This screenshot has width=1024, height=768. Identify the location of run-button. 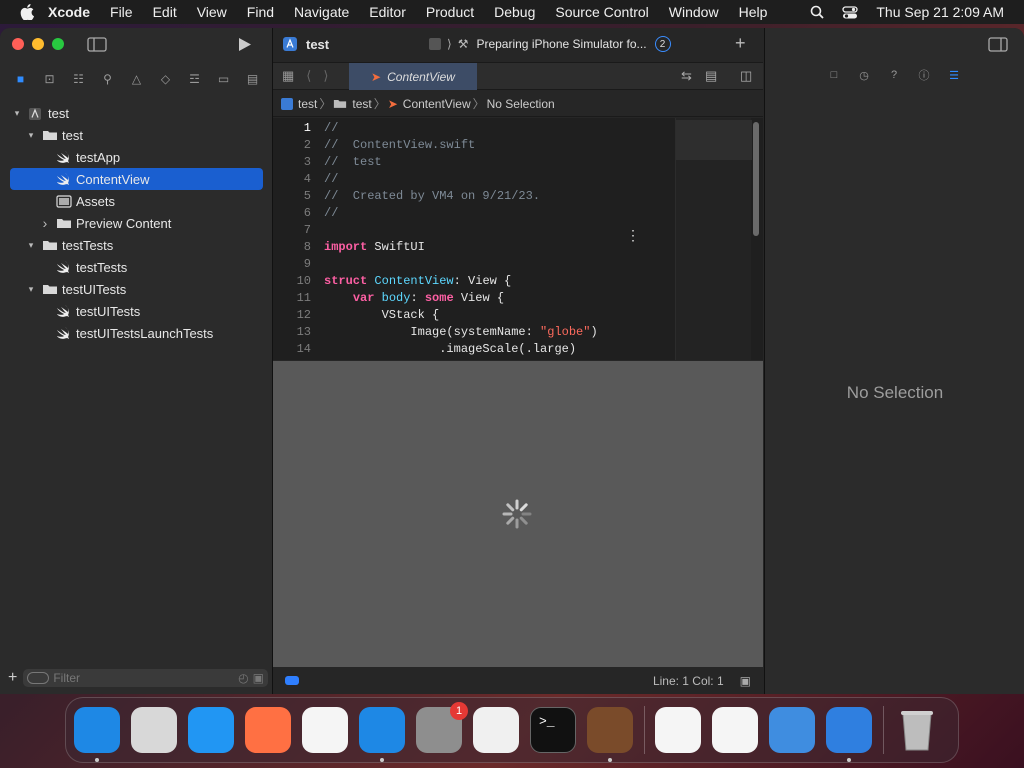
(245, 44).